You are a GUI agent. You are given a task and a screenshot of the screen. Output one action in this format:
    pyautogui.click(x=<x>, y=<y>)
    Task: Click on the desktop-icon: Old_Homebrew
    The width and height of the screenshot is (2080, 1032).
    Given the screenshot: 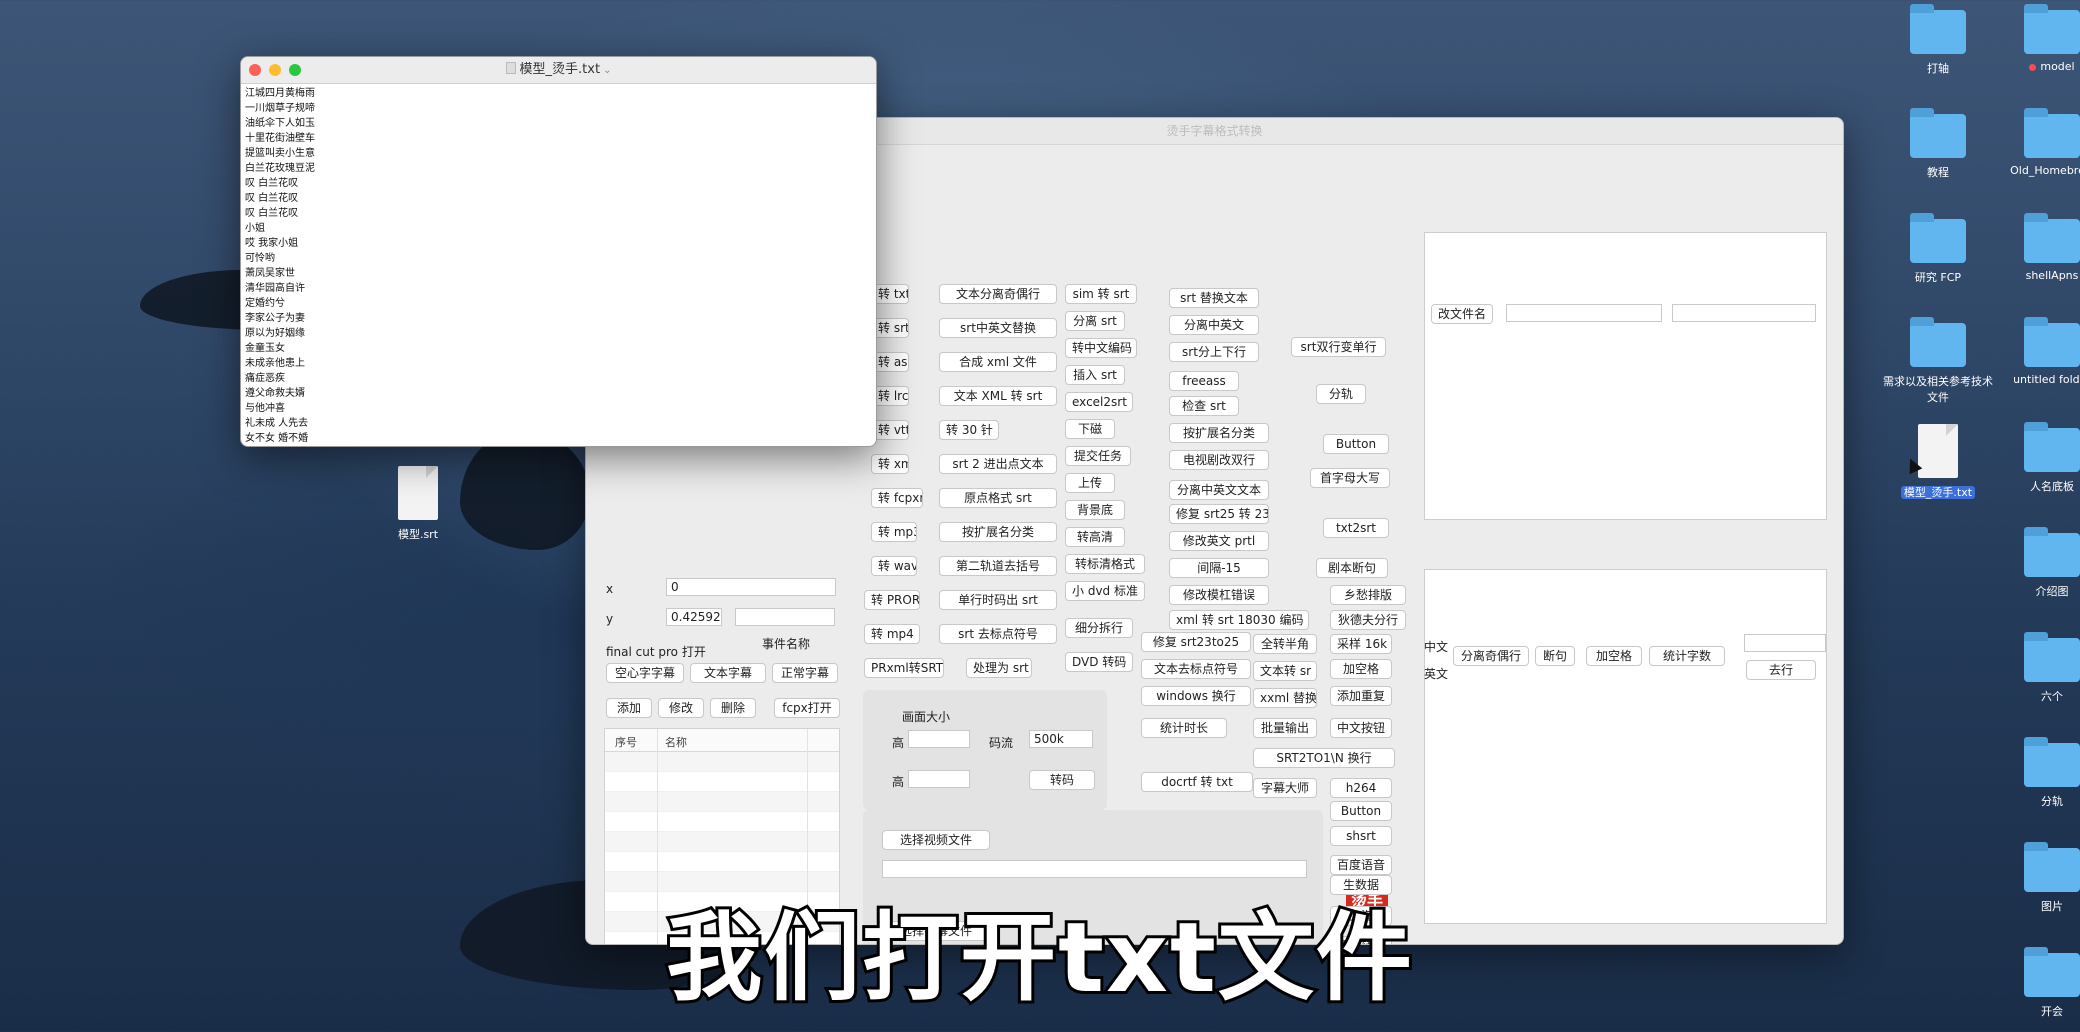 What is the action you would take?
    pyautogui.click(x=2036, y=142)
    